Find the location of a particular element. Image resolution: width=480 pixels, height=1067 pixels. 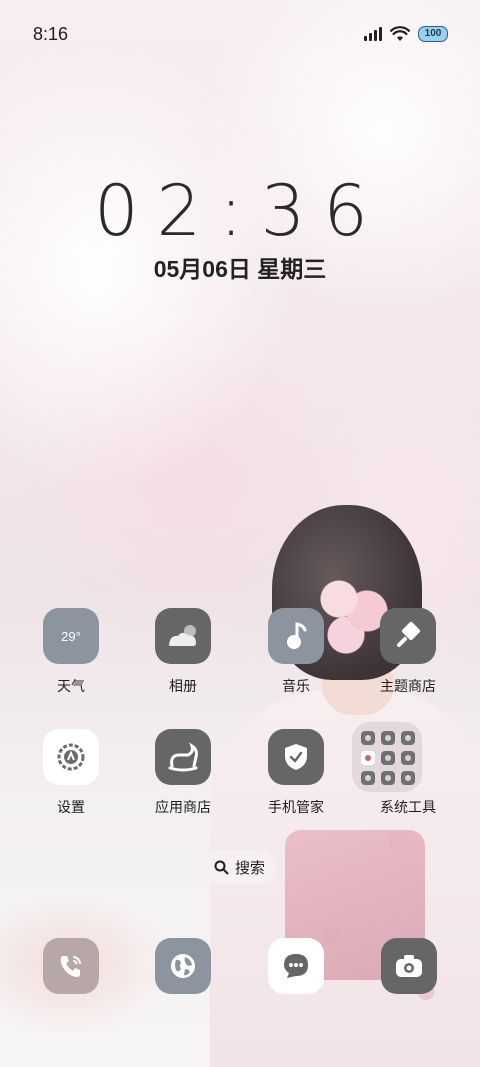

status-time: 8:16 is located at coordinates (51, 34).